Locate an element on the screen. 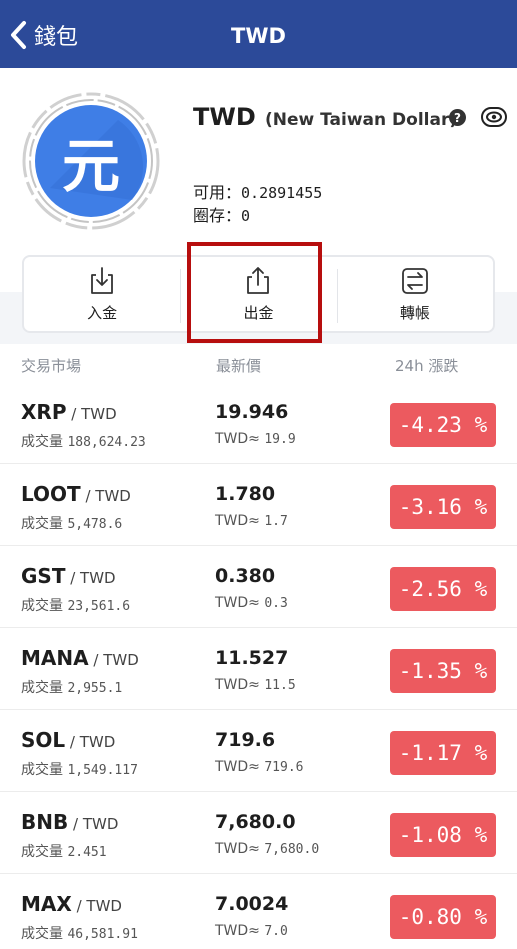 The height and width of the screenshot is (949, 517). currency-glyph: 元 is located at coordinates (90, 166).